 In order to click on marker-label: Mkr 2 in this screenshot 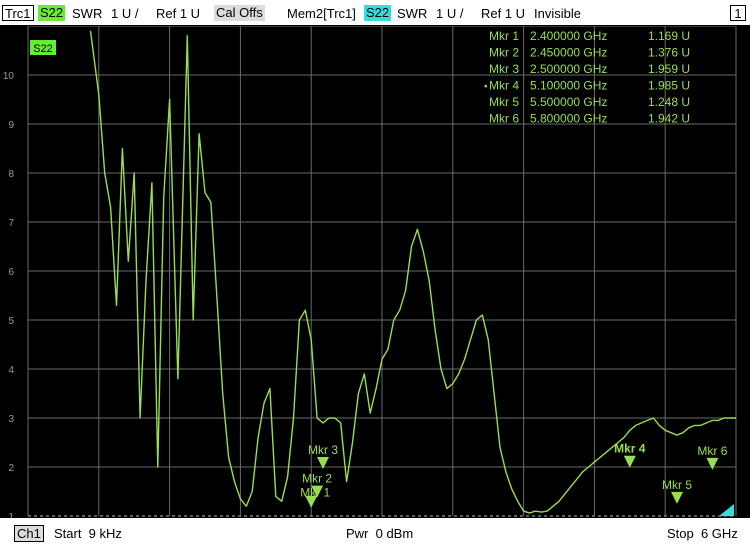, I will do `click(317, 479)`.